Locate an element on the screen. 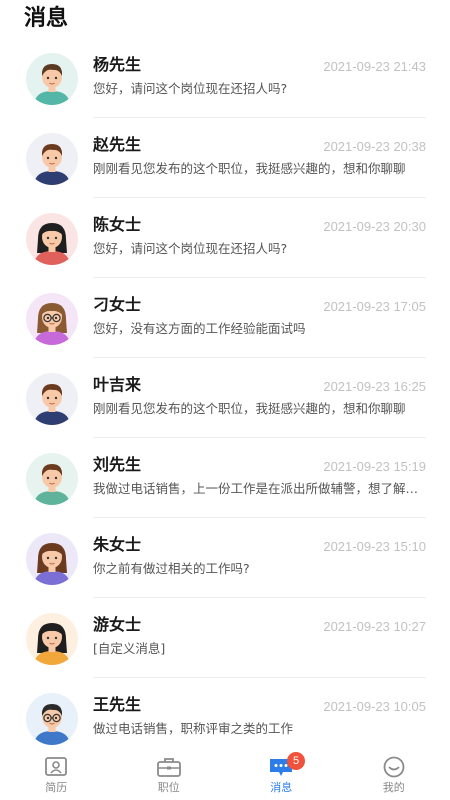  tab-label: 职位 is located at coordinates (168, 787).